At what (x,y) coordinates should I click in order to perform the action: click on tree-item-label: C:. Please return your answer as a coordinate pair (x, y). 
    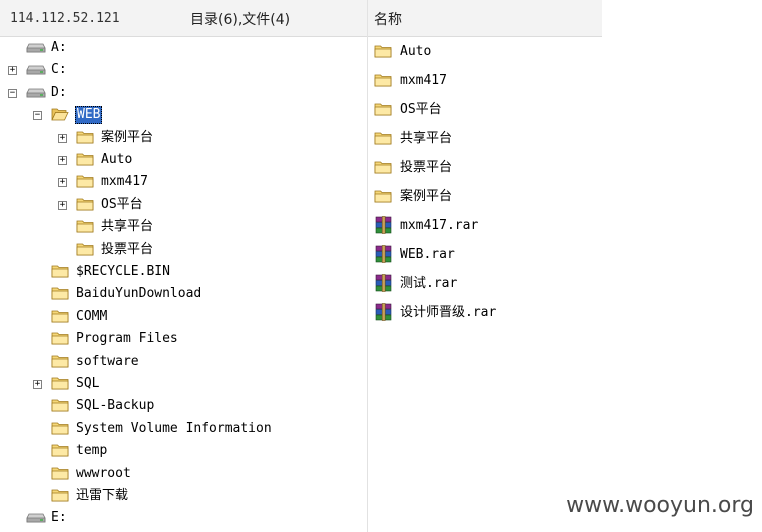
    Looking at the image, I should click on (59, 70).